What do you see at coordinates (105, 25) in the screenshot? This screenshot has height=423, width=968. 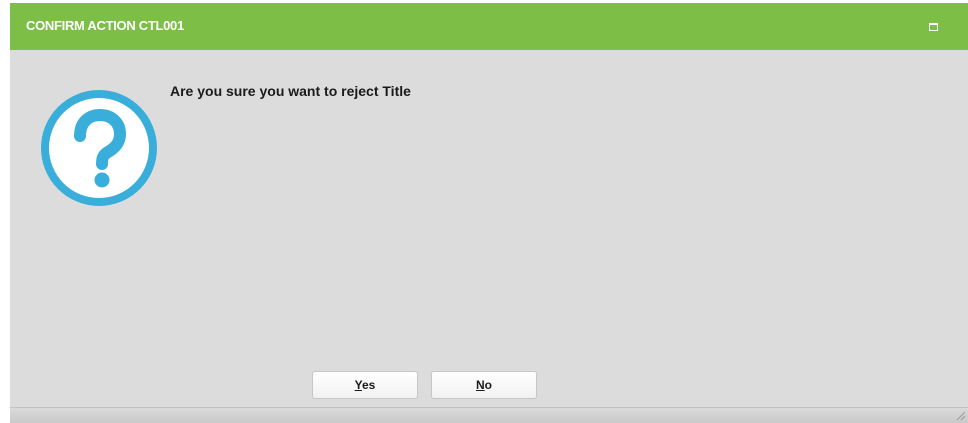 I see `dialog-title: CONFIRM ACTION CTL001` at bounding box center [105, 25].